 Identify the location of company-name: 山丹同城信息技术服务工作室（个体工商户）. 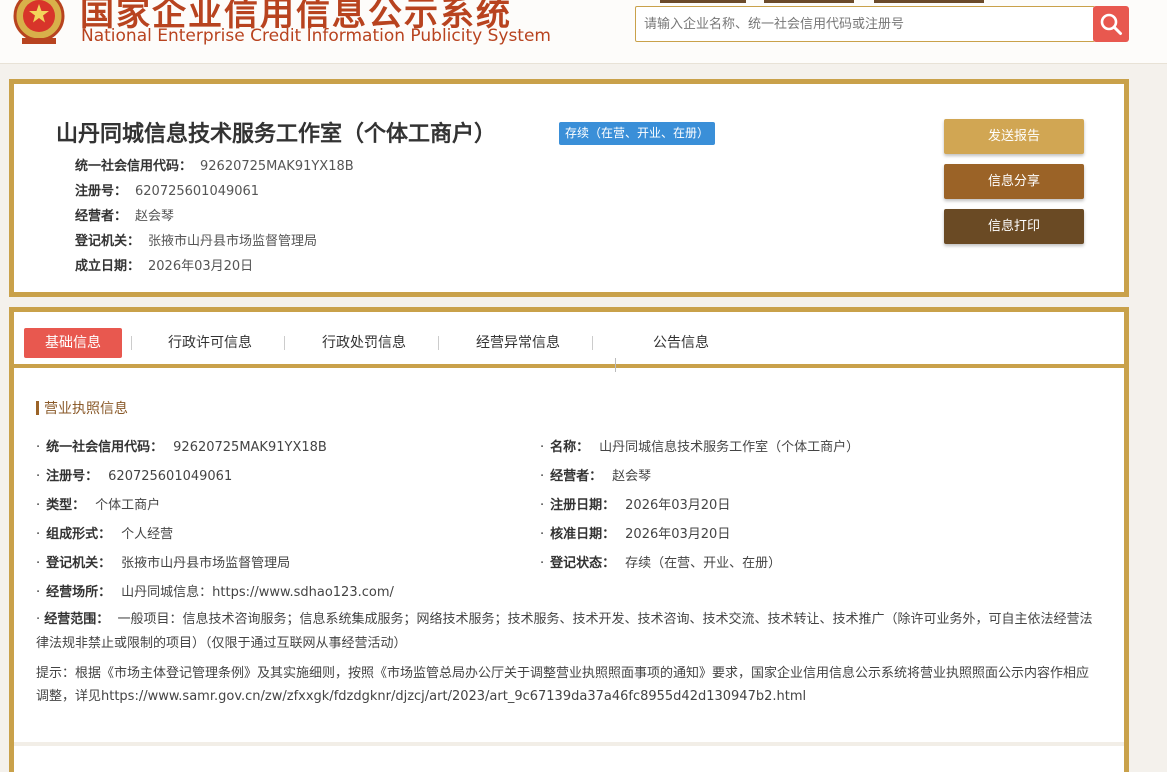
(276, 134).